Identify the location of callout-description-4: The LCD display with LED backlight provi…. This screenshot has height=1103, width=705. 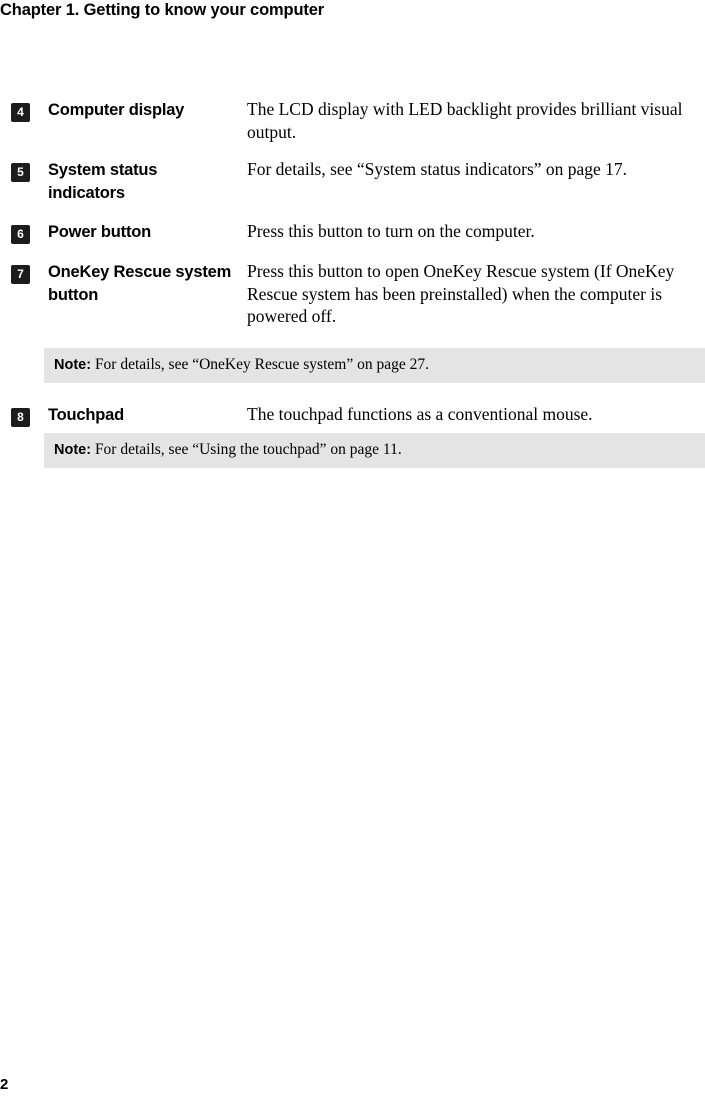
(467, 120).